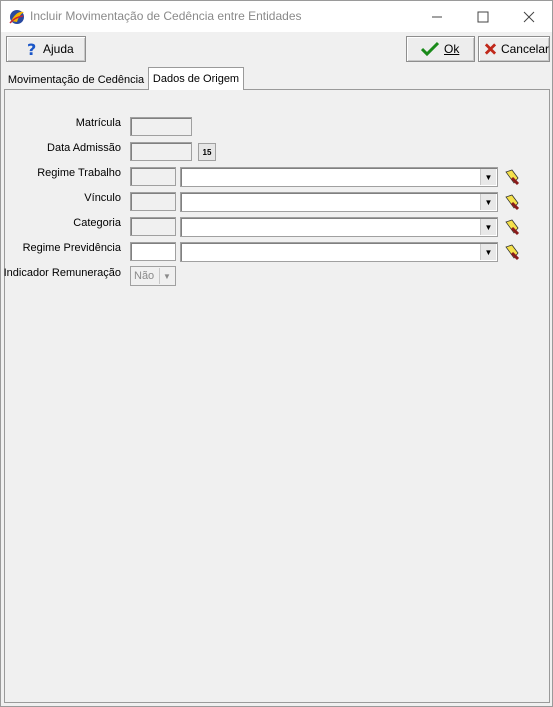 The width and height of the screenshot is (553, 707). I want to click on regime-trabalho-search-button, so click(512, 176).